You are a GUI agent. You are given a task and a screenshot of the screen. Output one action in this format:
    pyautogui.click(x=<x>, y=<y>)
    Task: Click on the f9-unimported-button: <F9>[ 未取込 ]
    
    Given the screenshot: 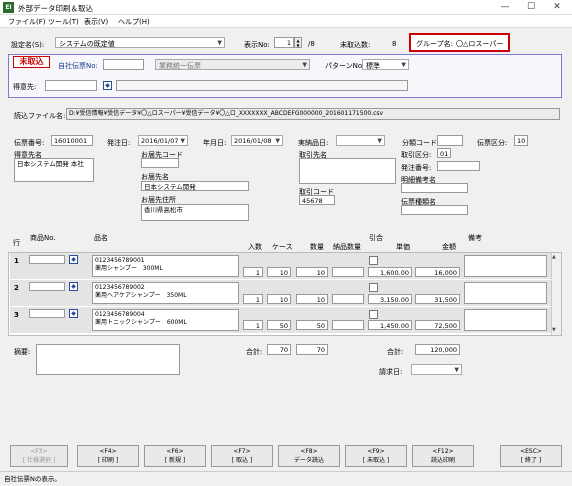 What is the action you would take?
    pyautogui.click(x=376, y=456)
    